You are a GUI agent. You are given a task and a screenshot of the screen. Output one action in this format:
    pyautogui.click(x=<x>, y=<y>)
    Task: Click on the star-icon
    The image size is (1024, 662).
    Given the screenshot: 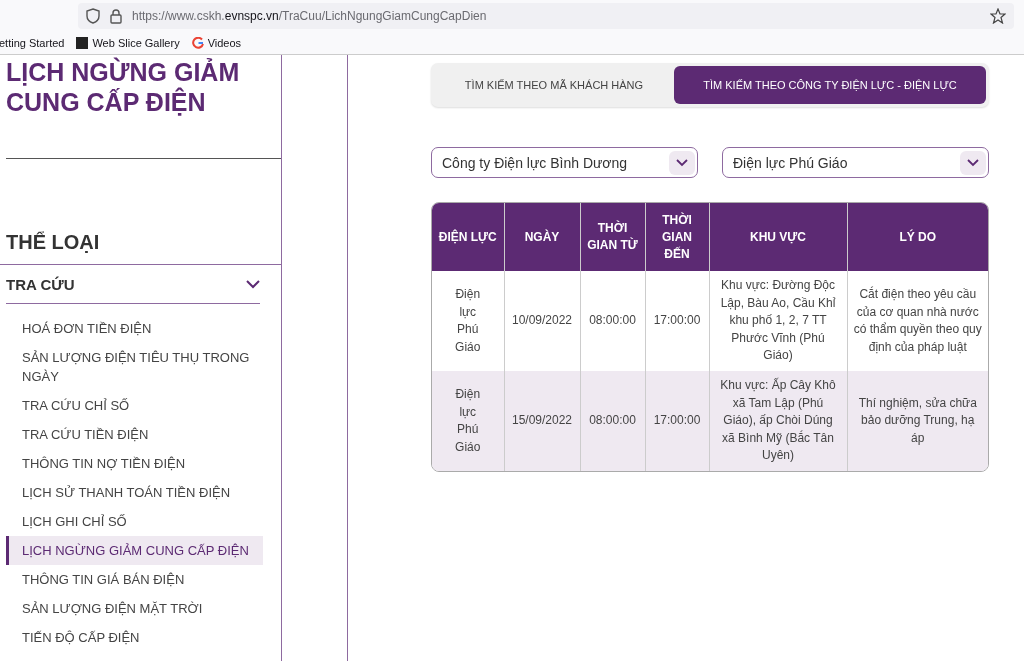 What is the action you would take?
    pyautogui.click(x=998, y=16)
    